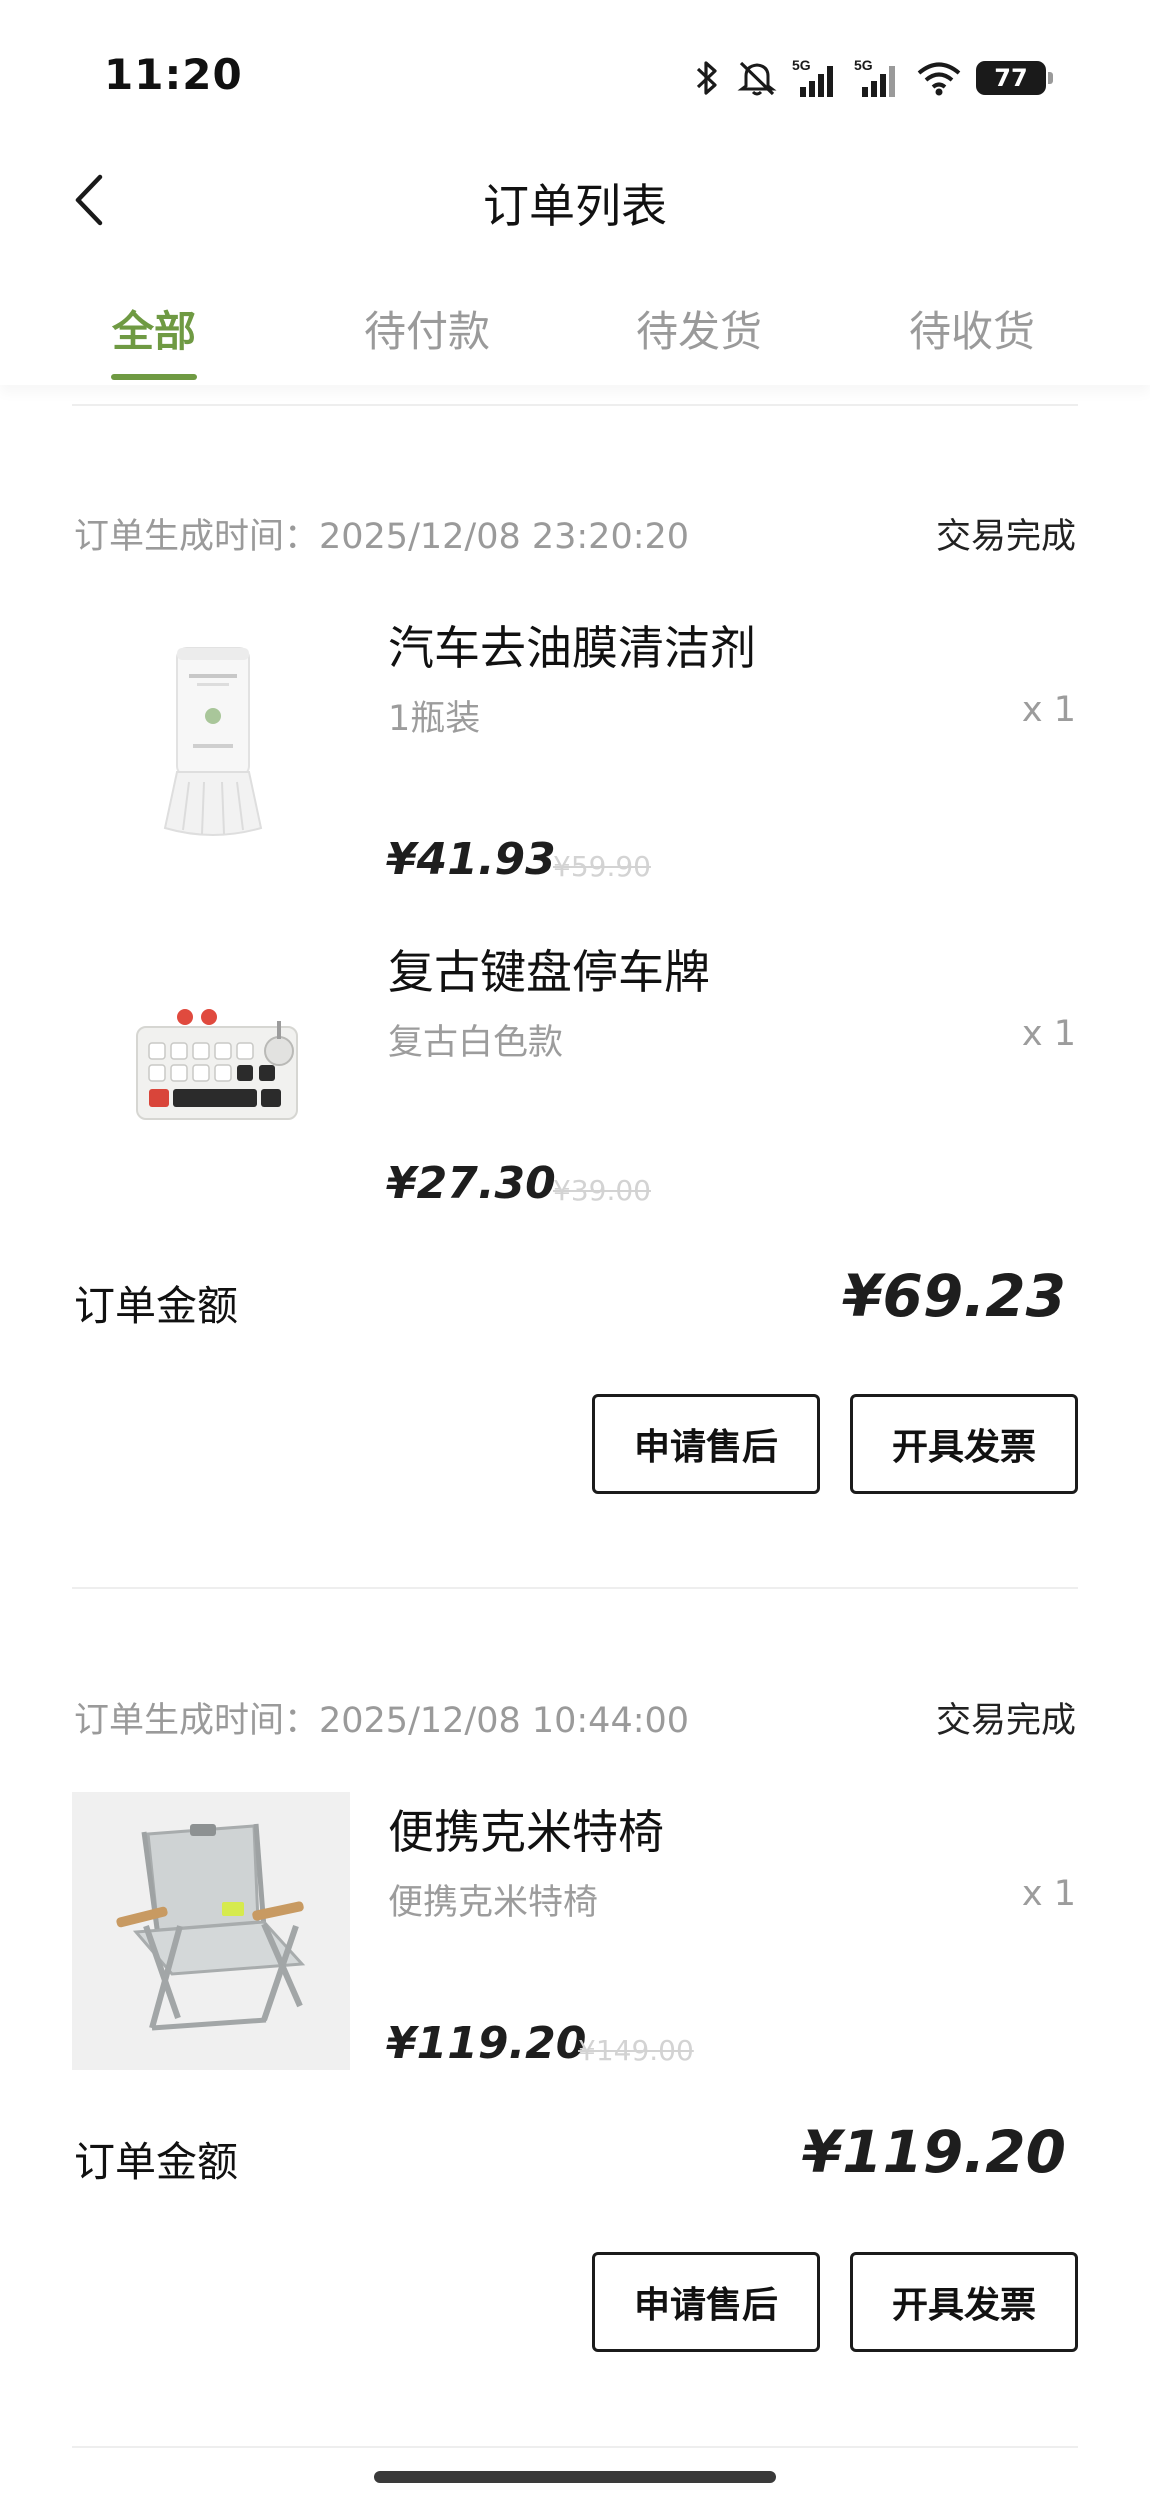  Describe the element at coordinates (575, 1092) in the screenshot. I see `order-item: 复古键盘停车牌 复古白色款 x 1 ¥27.30 ¥39.00` at that location.